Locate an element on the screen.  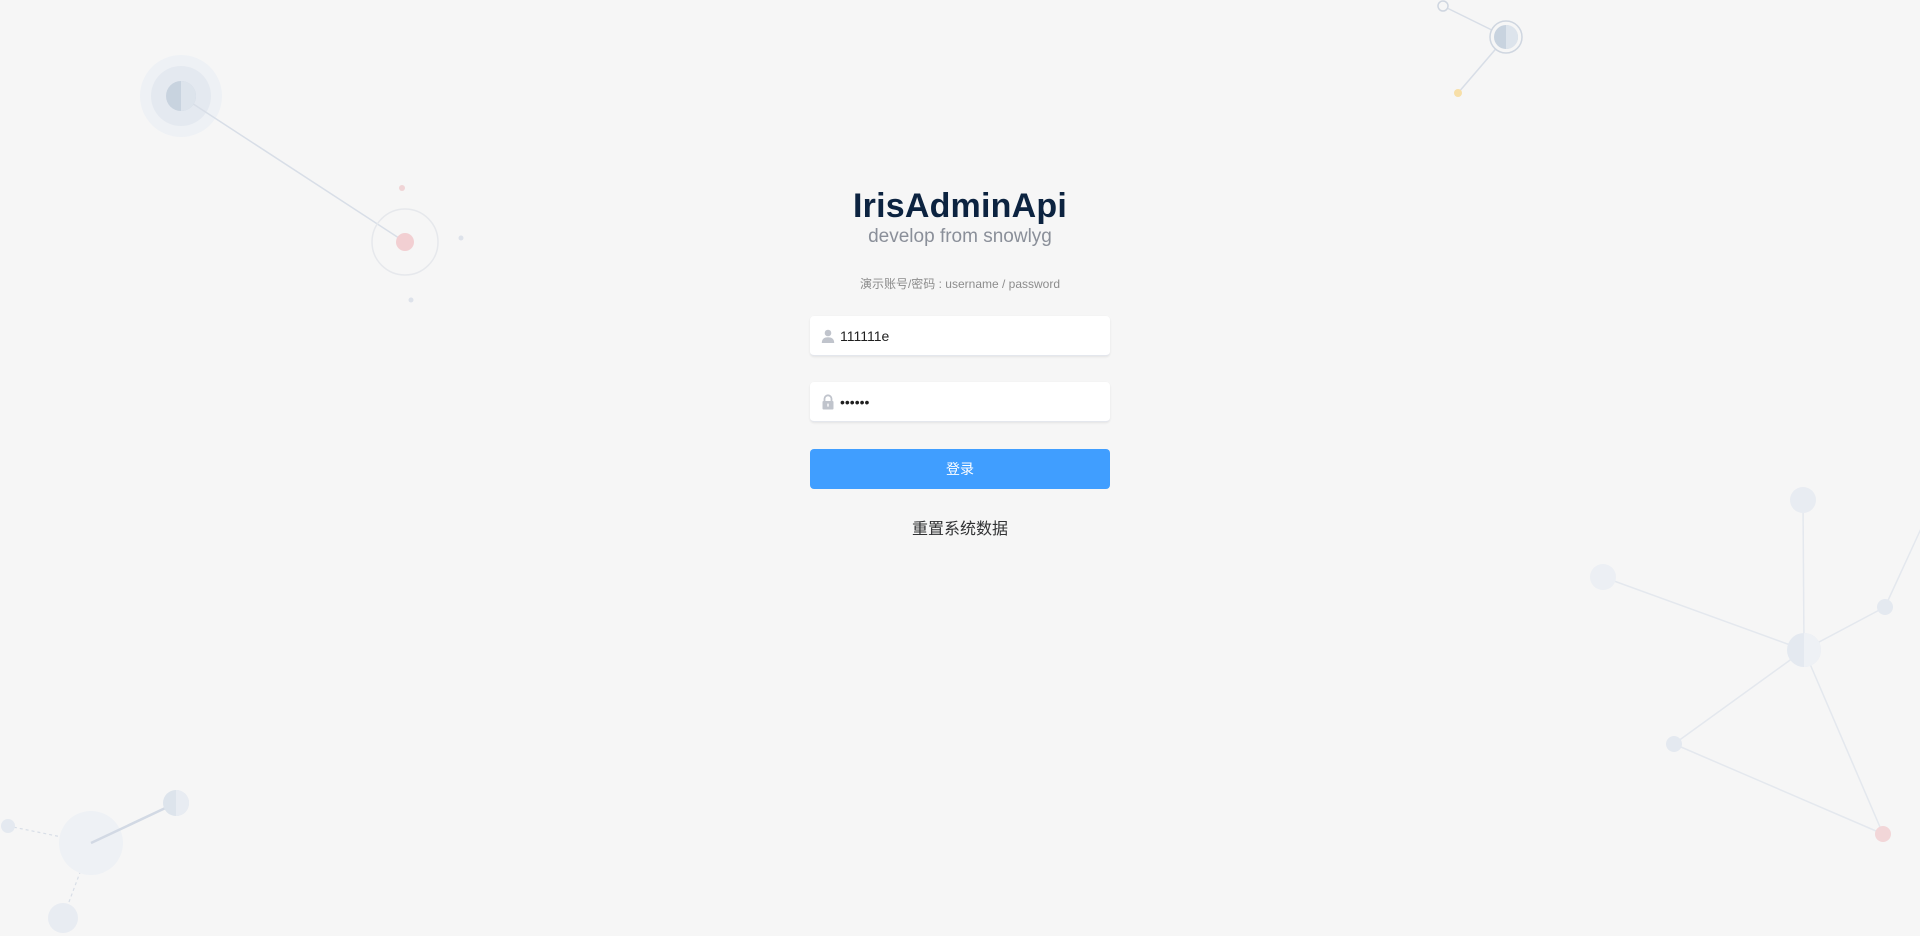
molecule-top-right is located at coordinates (1480, 48).